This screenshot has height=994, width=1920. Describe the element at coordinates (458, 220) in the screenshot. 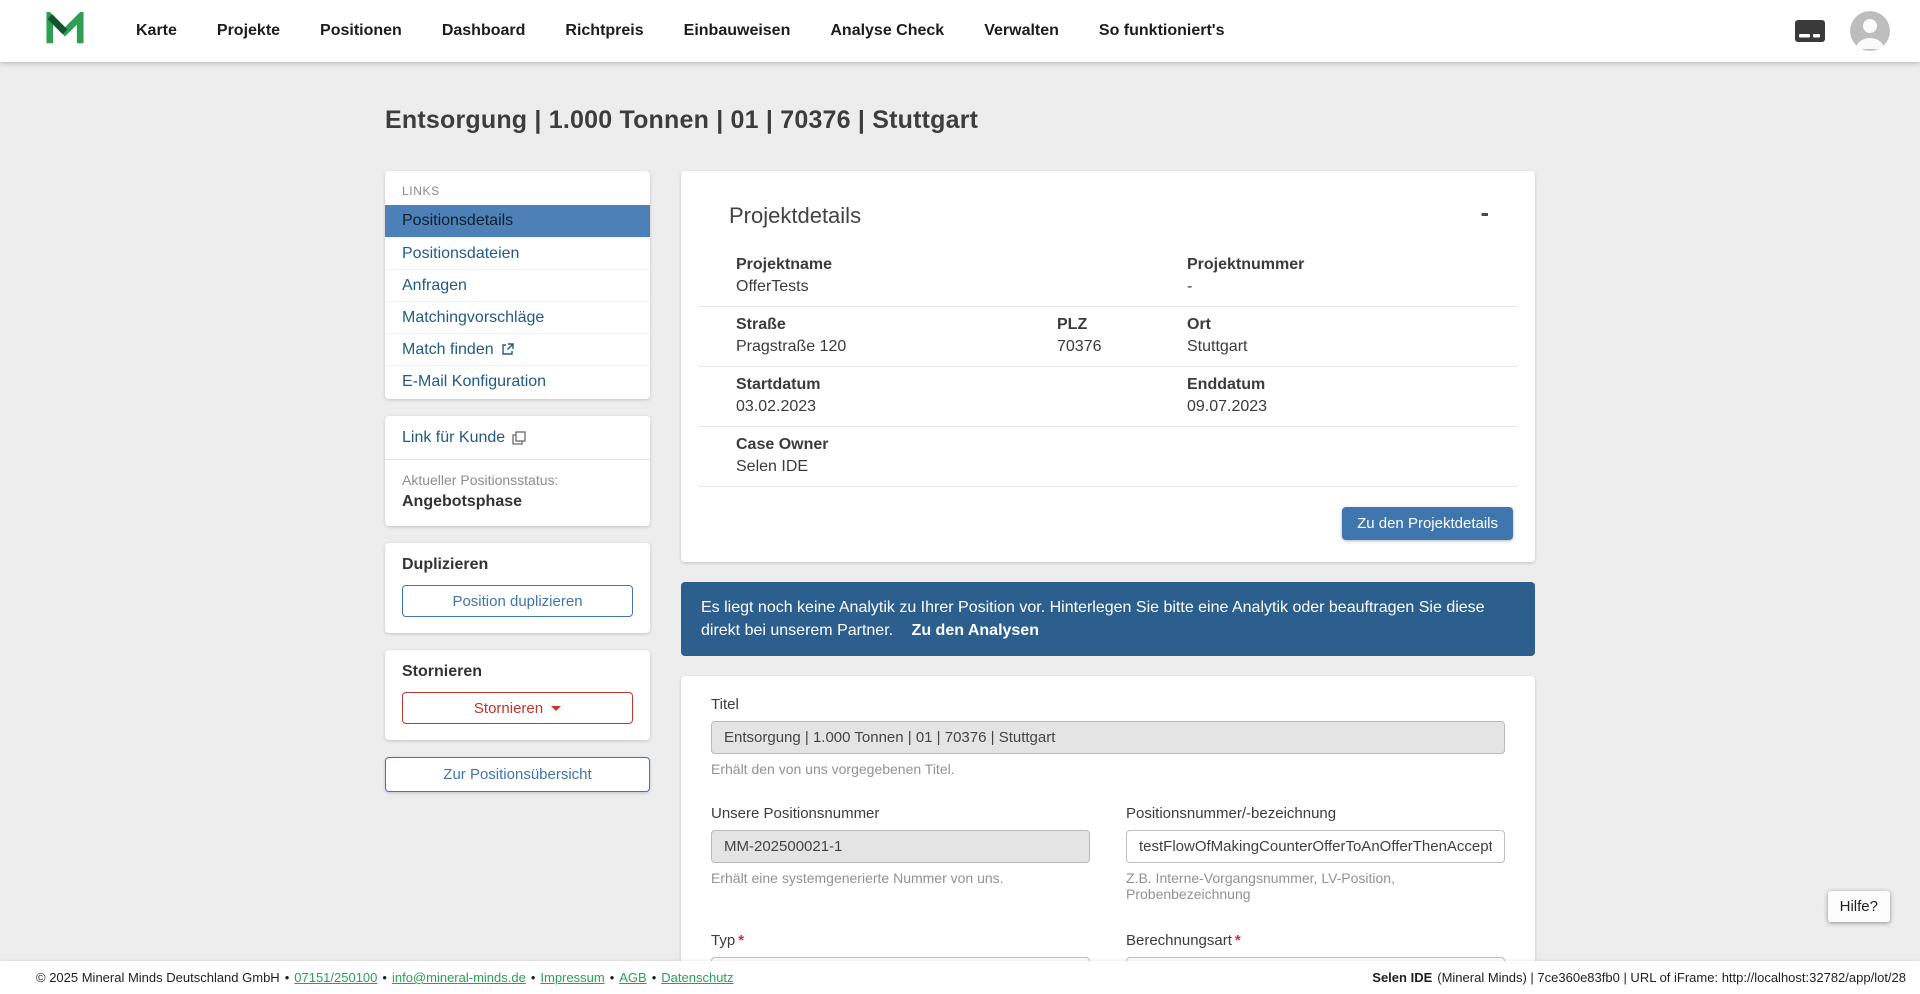

I see `sidebar-item-label: Positionsdetails` at that location.